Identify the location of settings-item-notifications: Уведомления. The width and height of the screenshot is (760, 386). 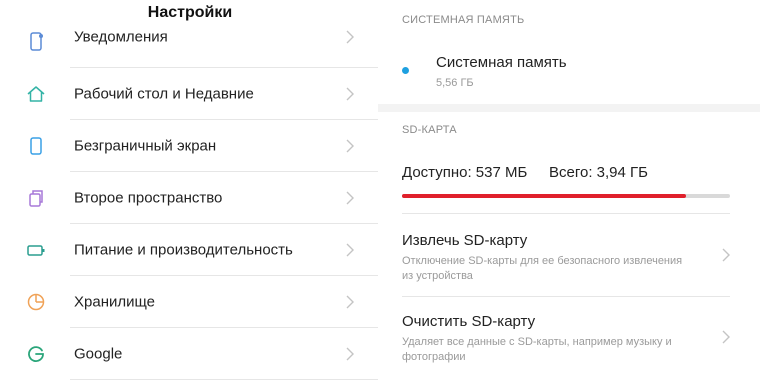
(189, 42).